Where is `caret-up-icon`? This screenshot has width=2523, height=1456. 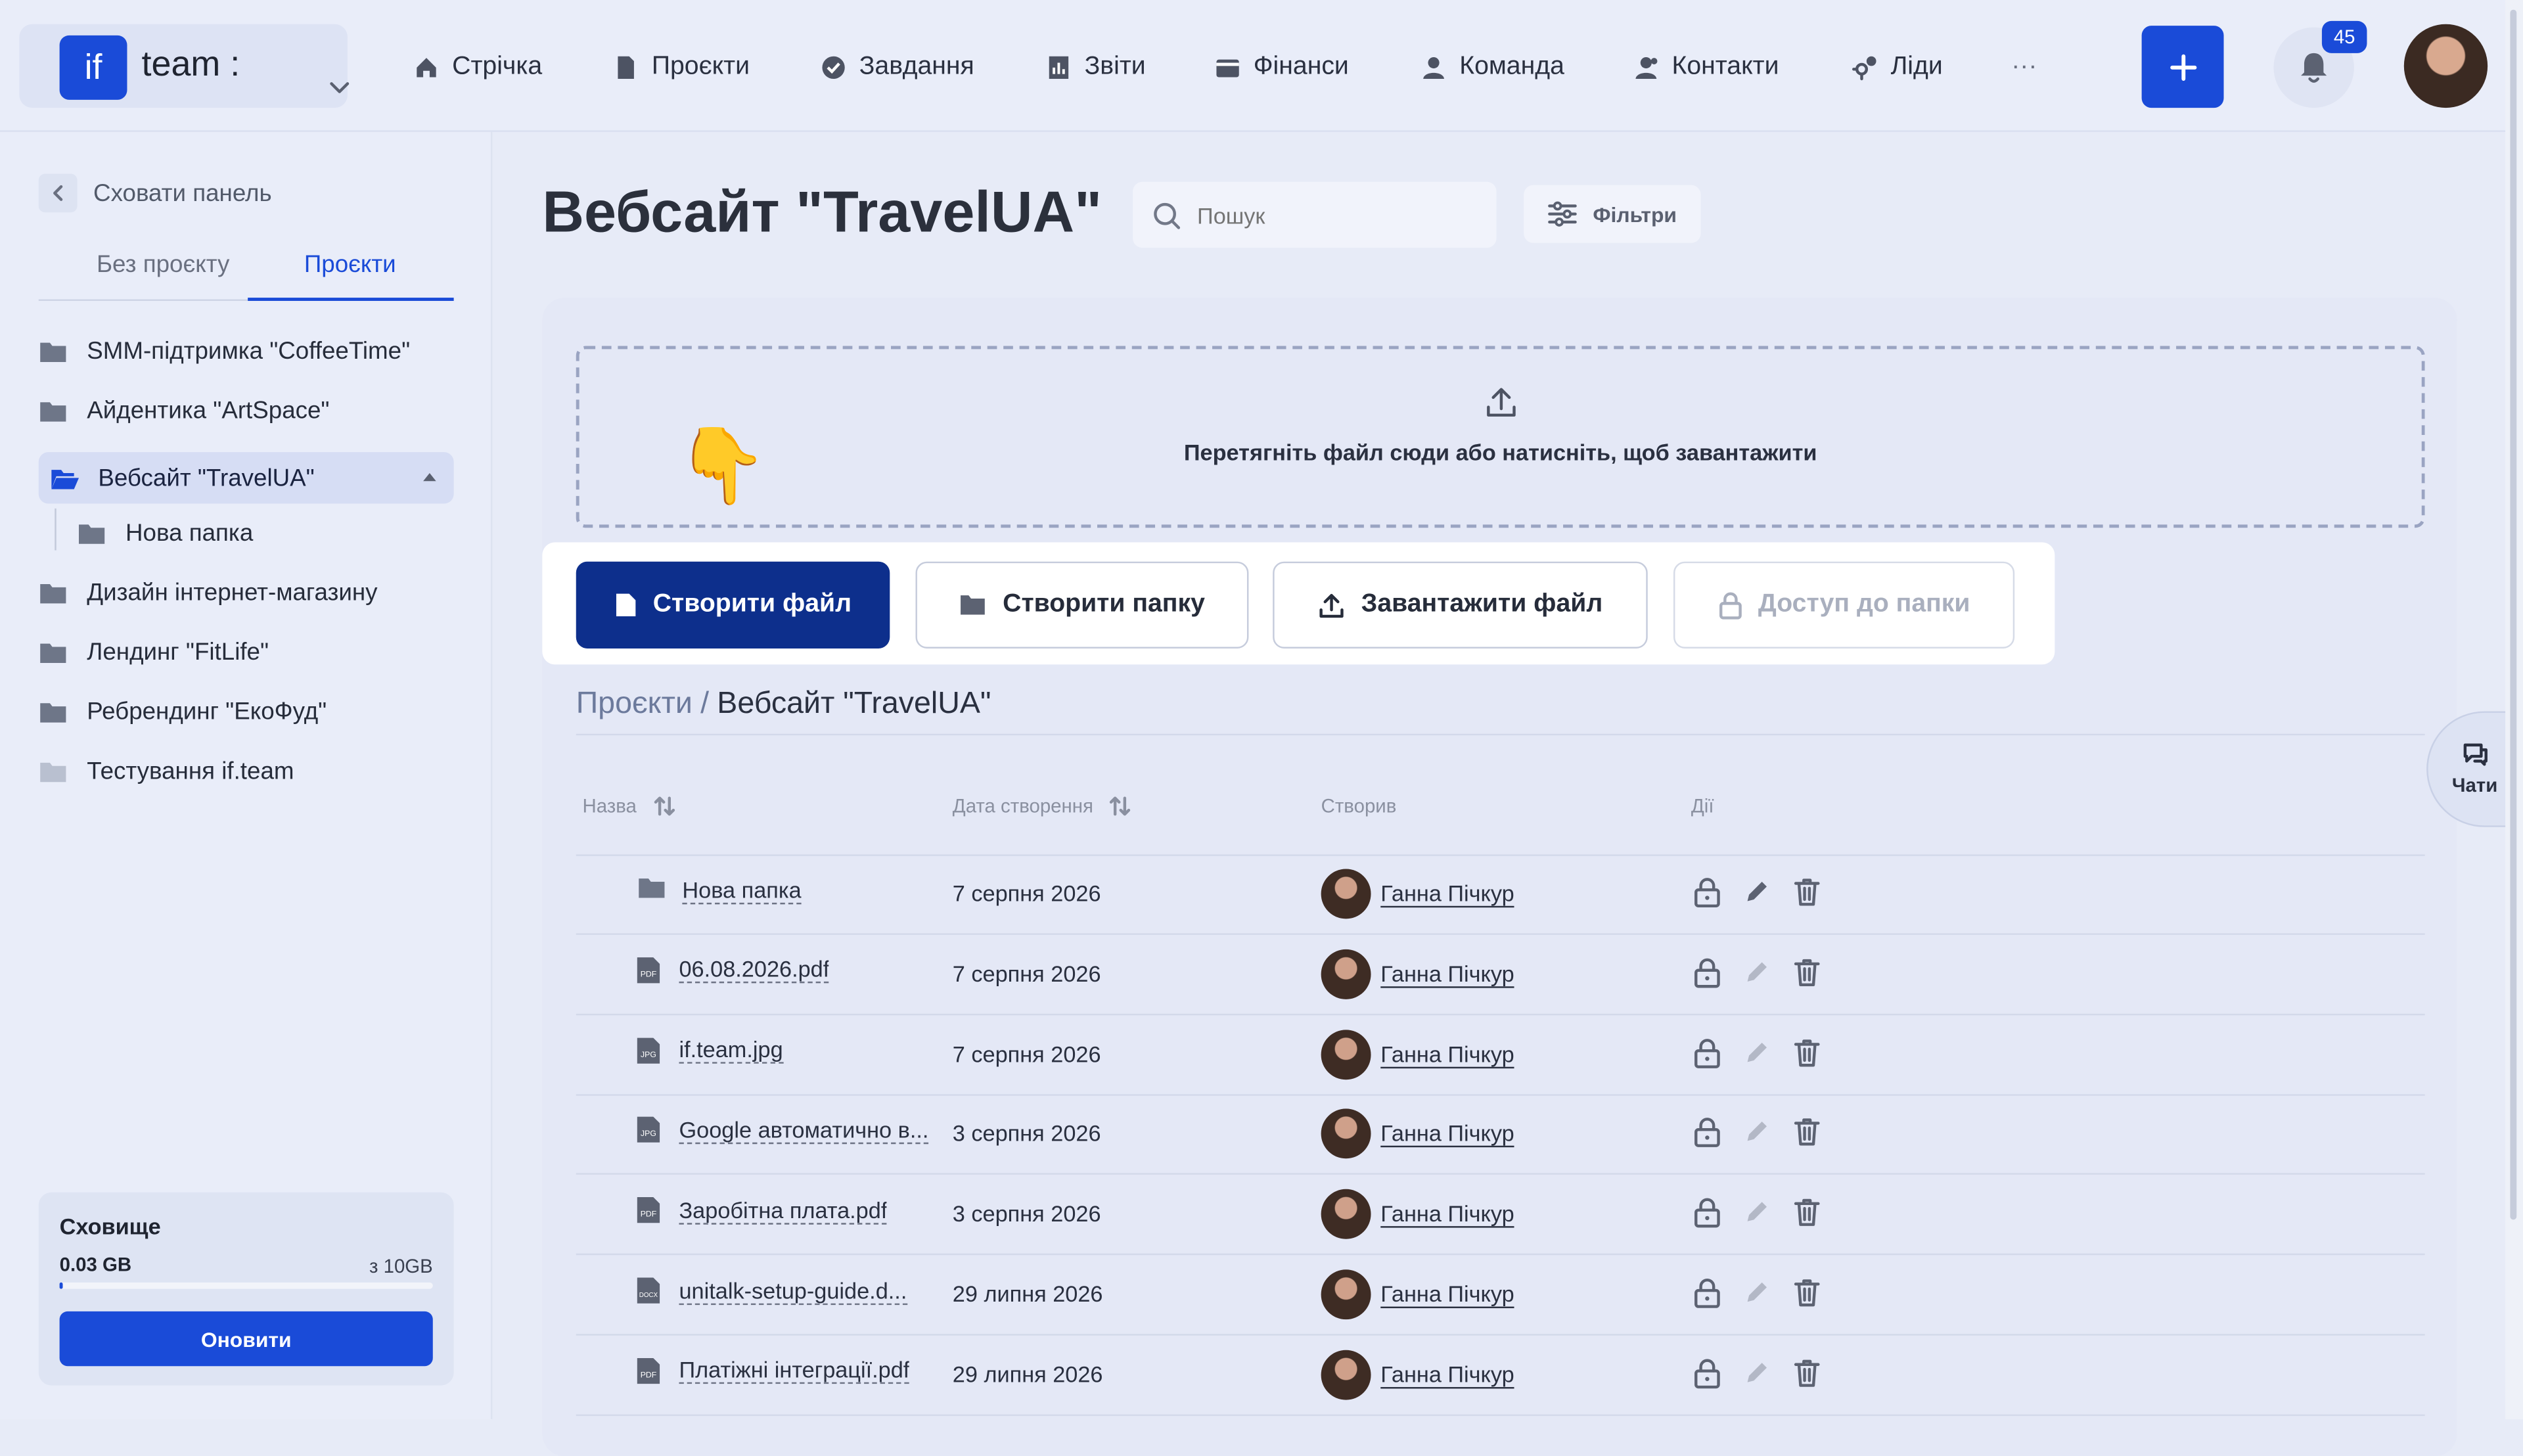 caret-up-icon is located at coordinates (430, 477).